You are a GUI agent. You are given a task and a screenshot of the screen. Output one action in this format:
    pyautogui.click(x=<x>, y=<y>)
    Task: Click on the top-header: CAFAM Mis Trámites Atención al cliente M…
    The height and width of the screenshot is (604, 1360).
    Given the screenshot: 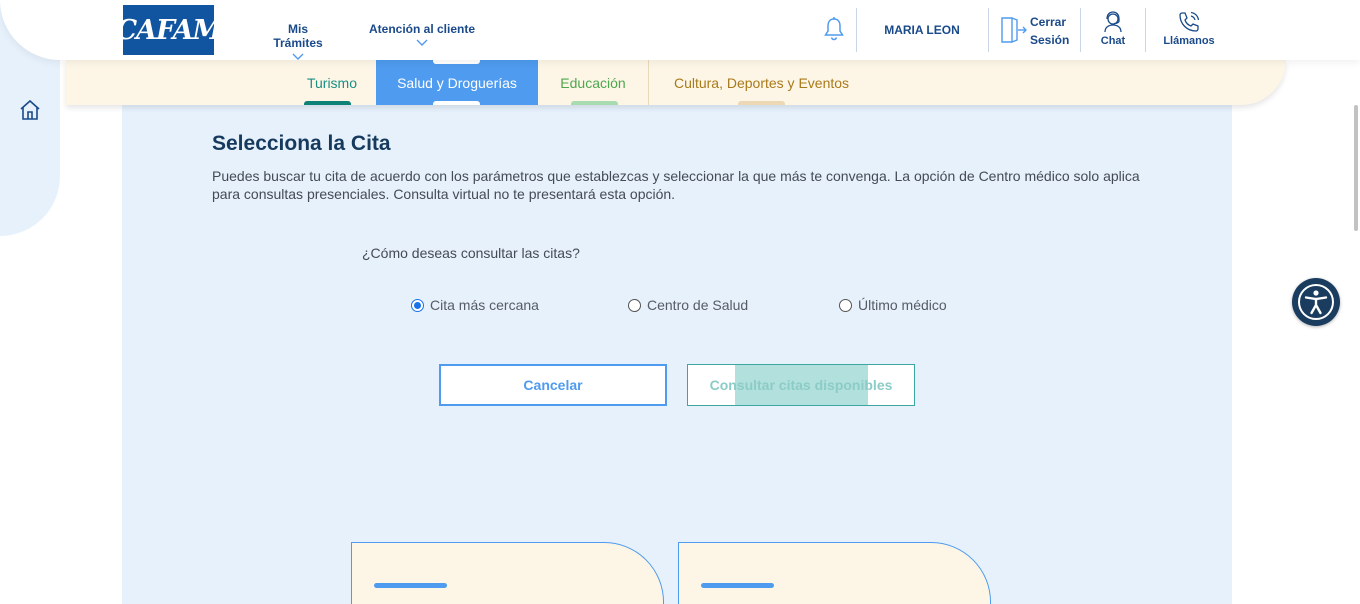 What is the action you would take?
    pyautogui.click(x=680, y=30)
    